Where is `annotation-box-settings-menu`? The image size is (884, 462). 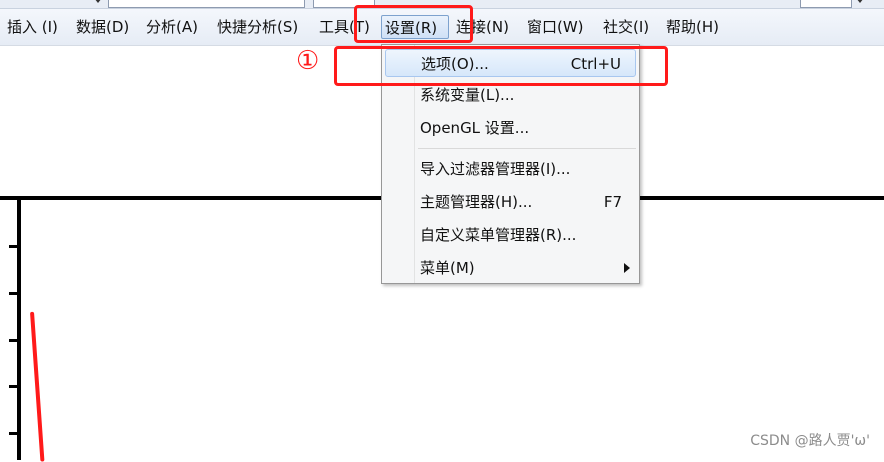
annotation-box-settings-menu is located at coordinates (413, 24).